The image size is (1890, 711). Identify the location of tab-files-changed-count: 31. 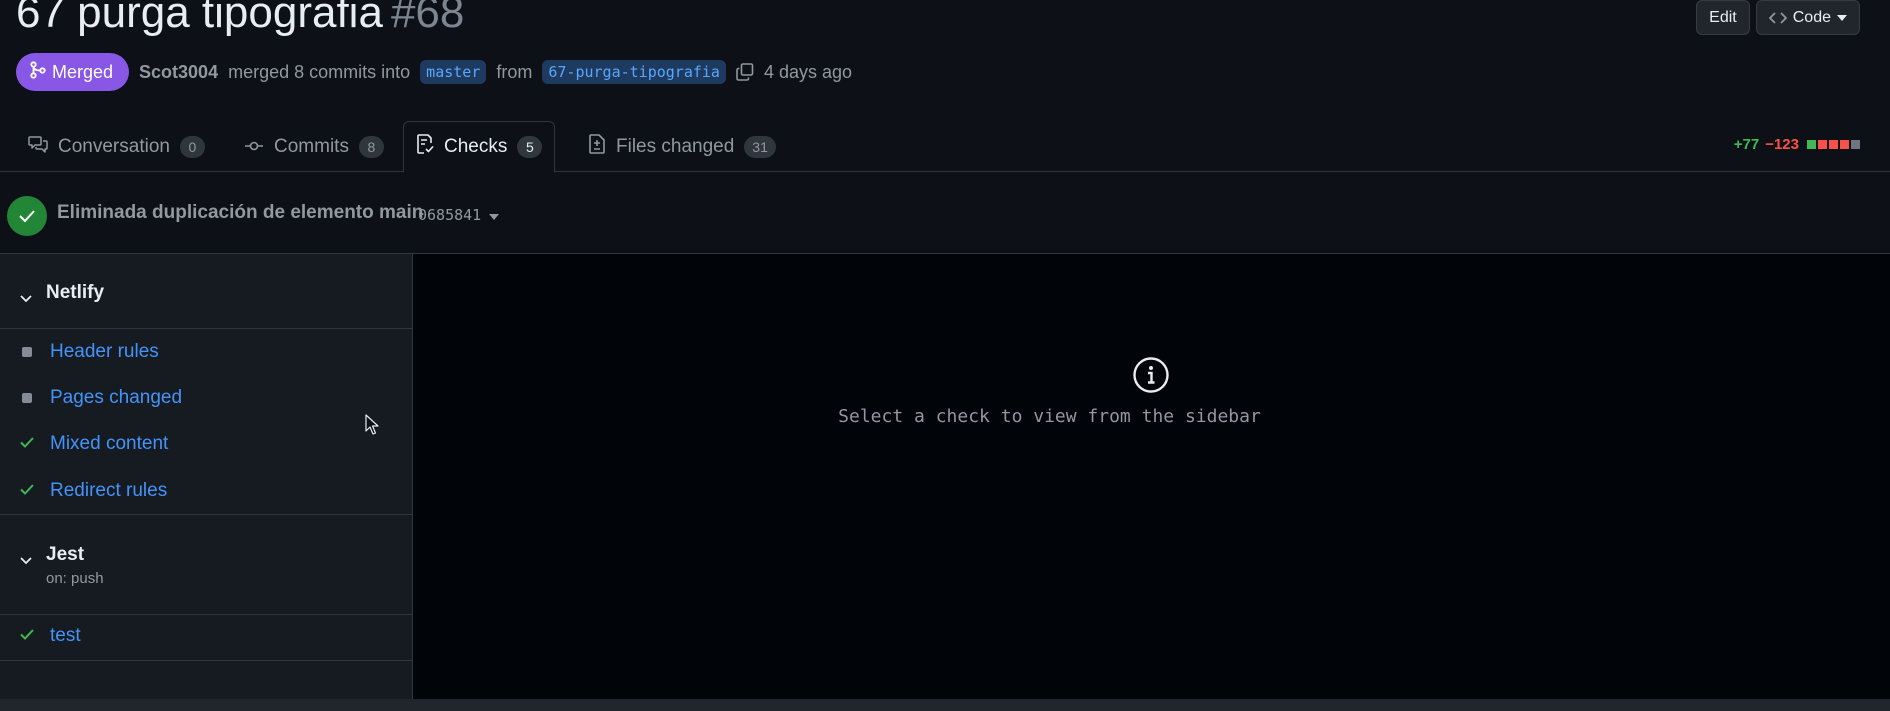
(760, 146).